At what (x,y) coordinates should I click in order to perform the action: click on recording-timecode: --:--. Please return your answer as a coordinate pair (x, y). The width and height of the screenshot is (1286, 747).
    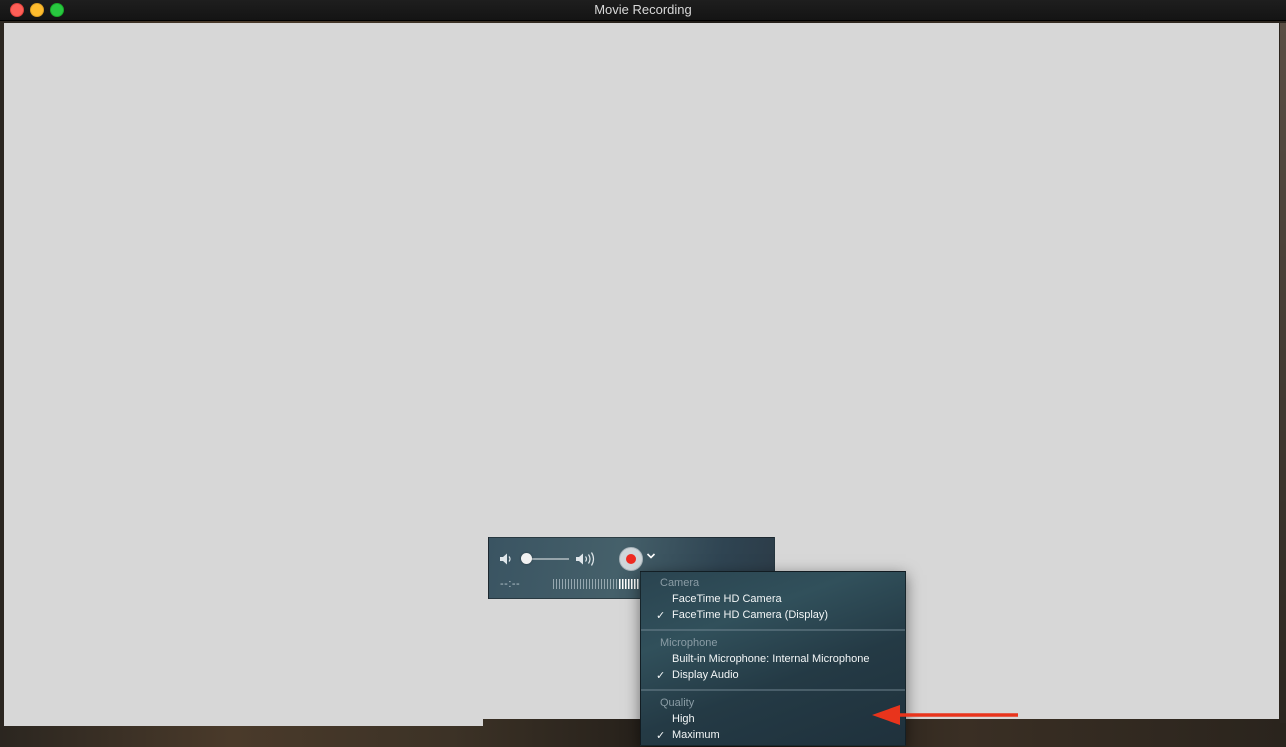
    Looking at the image, I should click on (510, 584).